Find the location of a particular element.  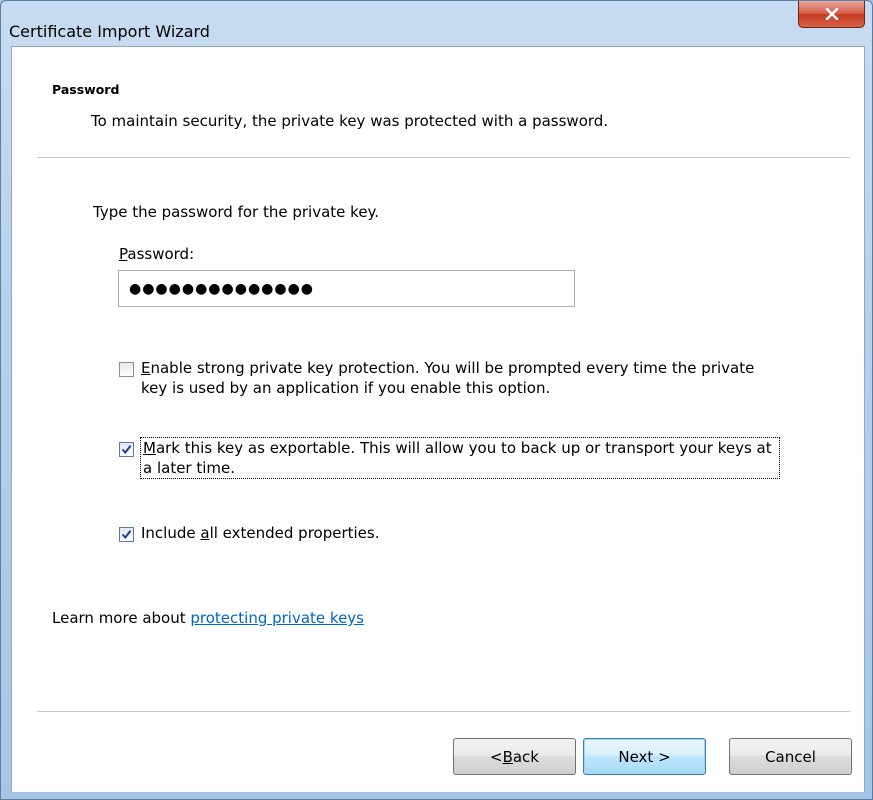

back-button: < Back is located at coordinates (514, 756).